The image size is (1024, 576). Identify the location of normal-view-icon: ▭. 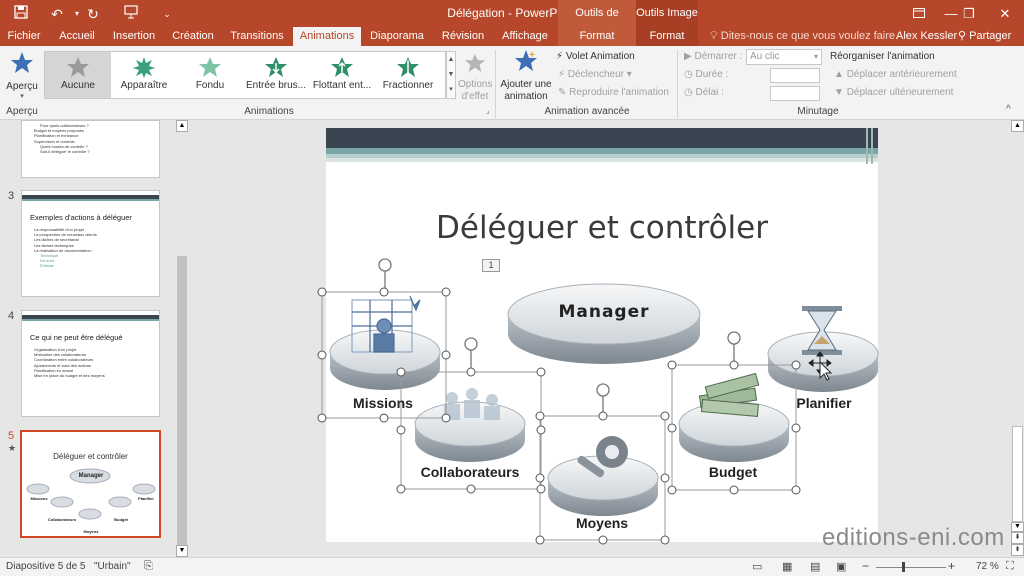
(757, 566).